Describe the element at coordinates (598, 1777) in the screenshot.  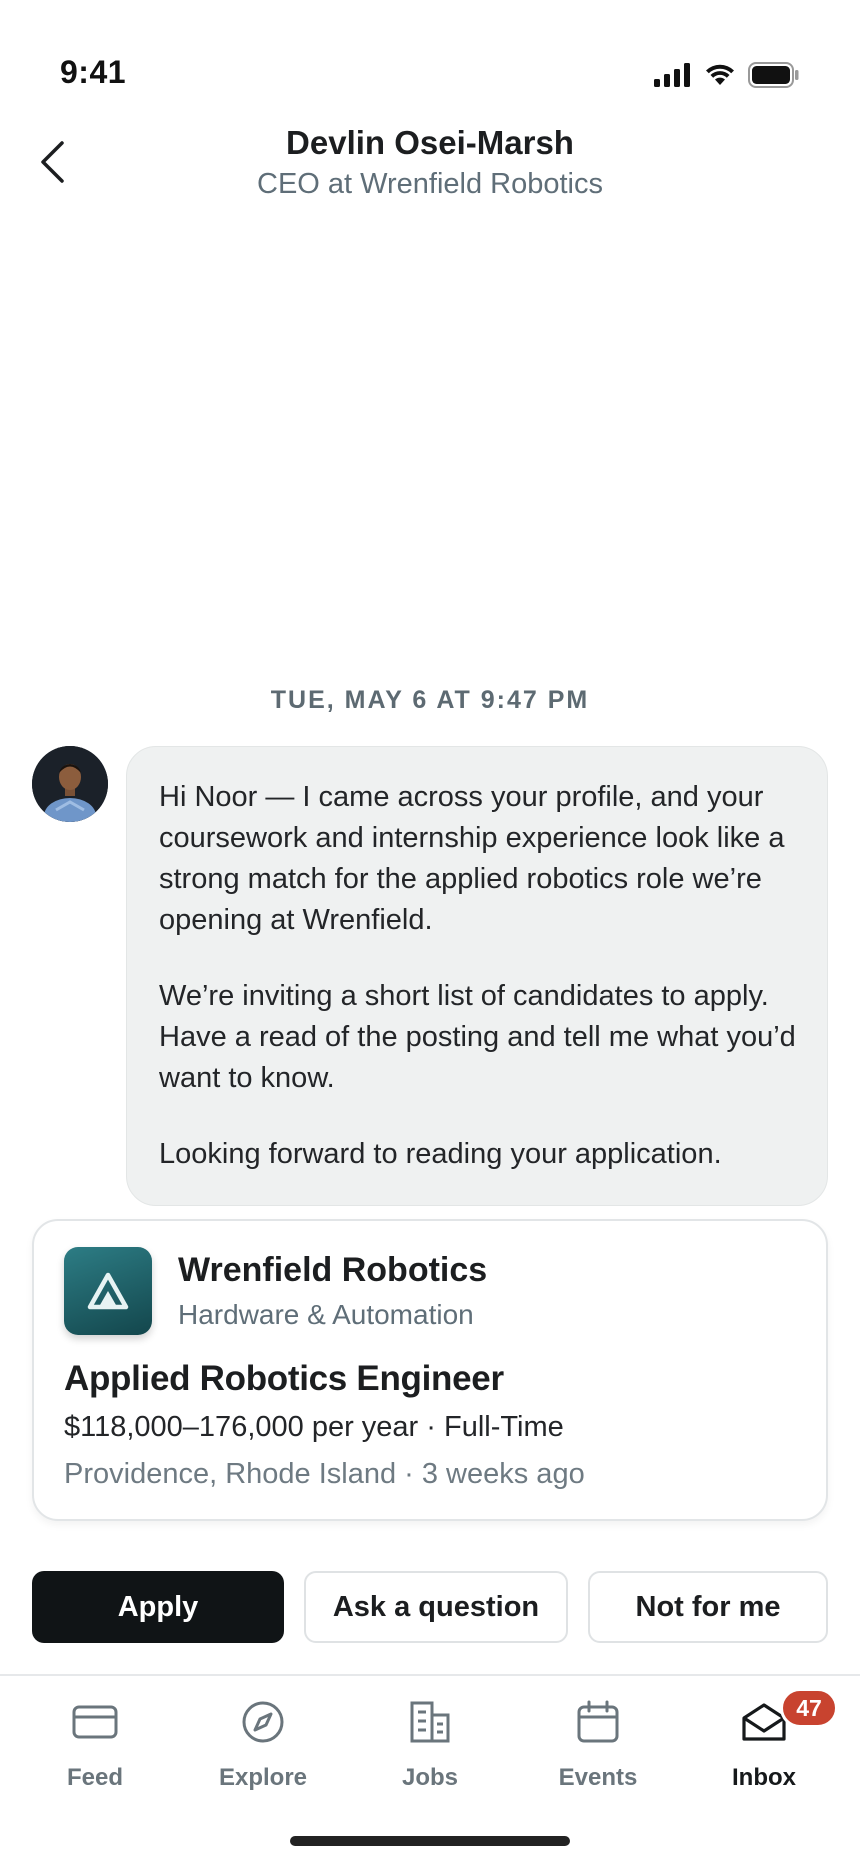
I see `tab-label: Events` at that location.